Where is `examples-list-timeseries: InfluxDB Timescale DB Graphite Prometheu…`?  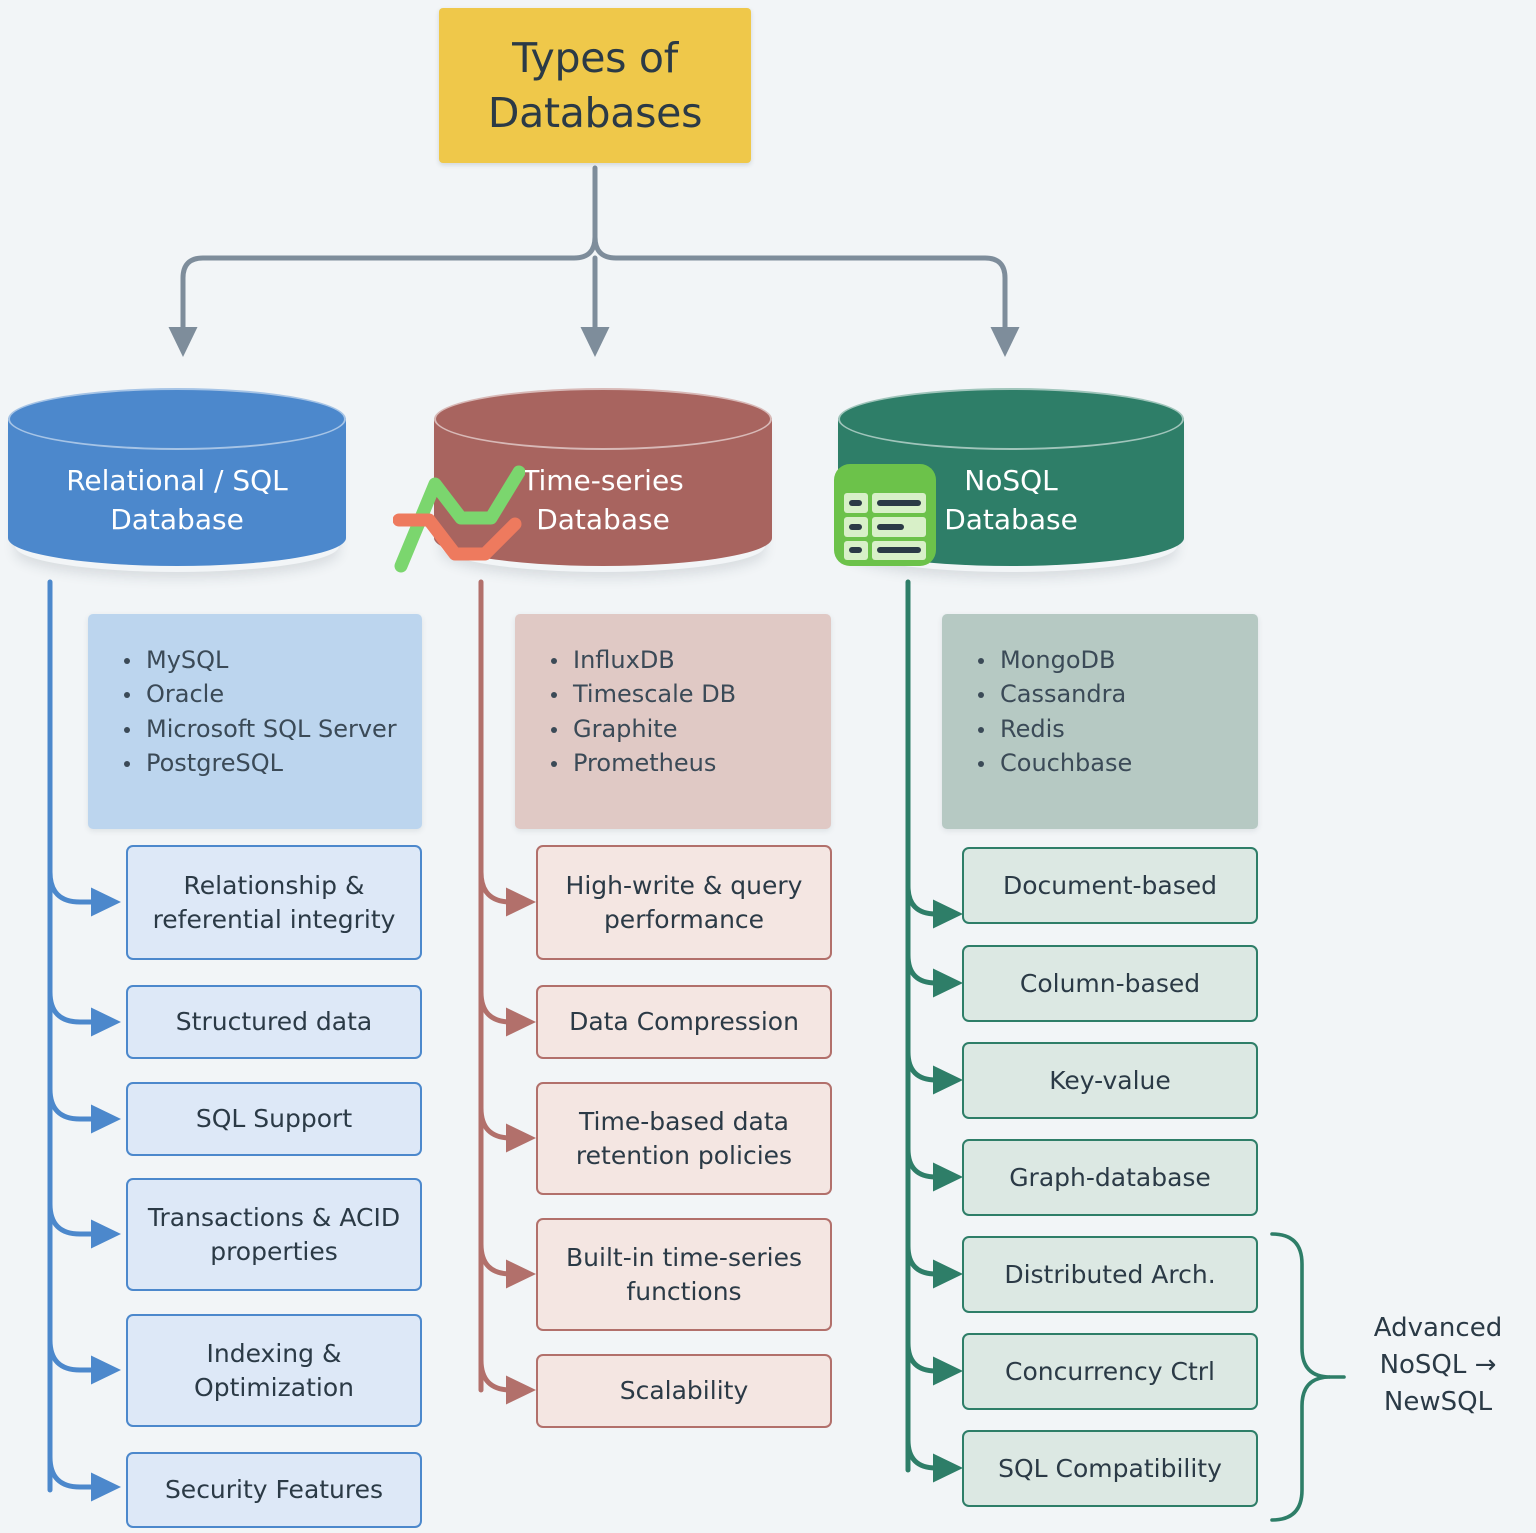 examples-list-timeseries: InfluxDB Timescale DB Graphite Prometheu… is located at coordinates (680, 712).